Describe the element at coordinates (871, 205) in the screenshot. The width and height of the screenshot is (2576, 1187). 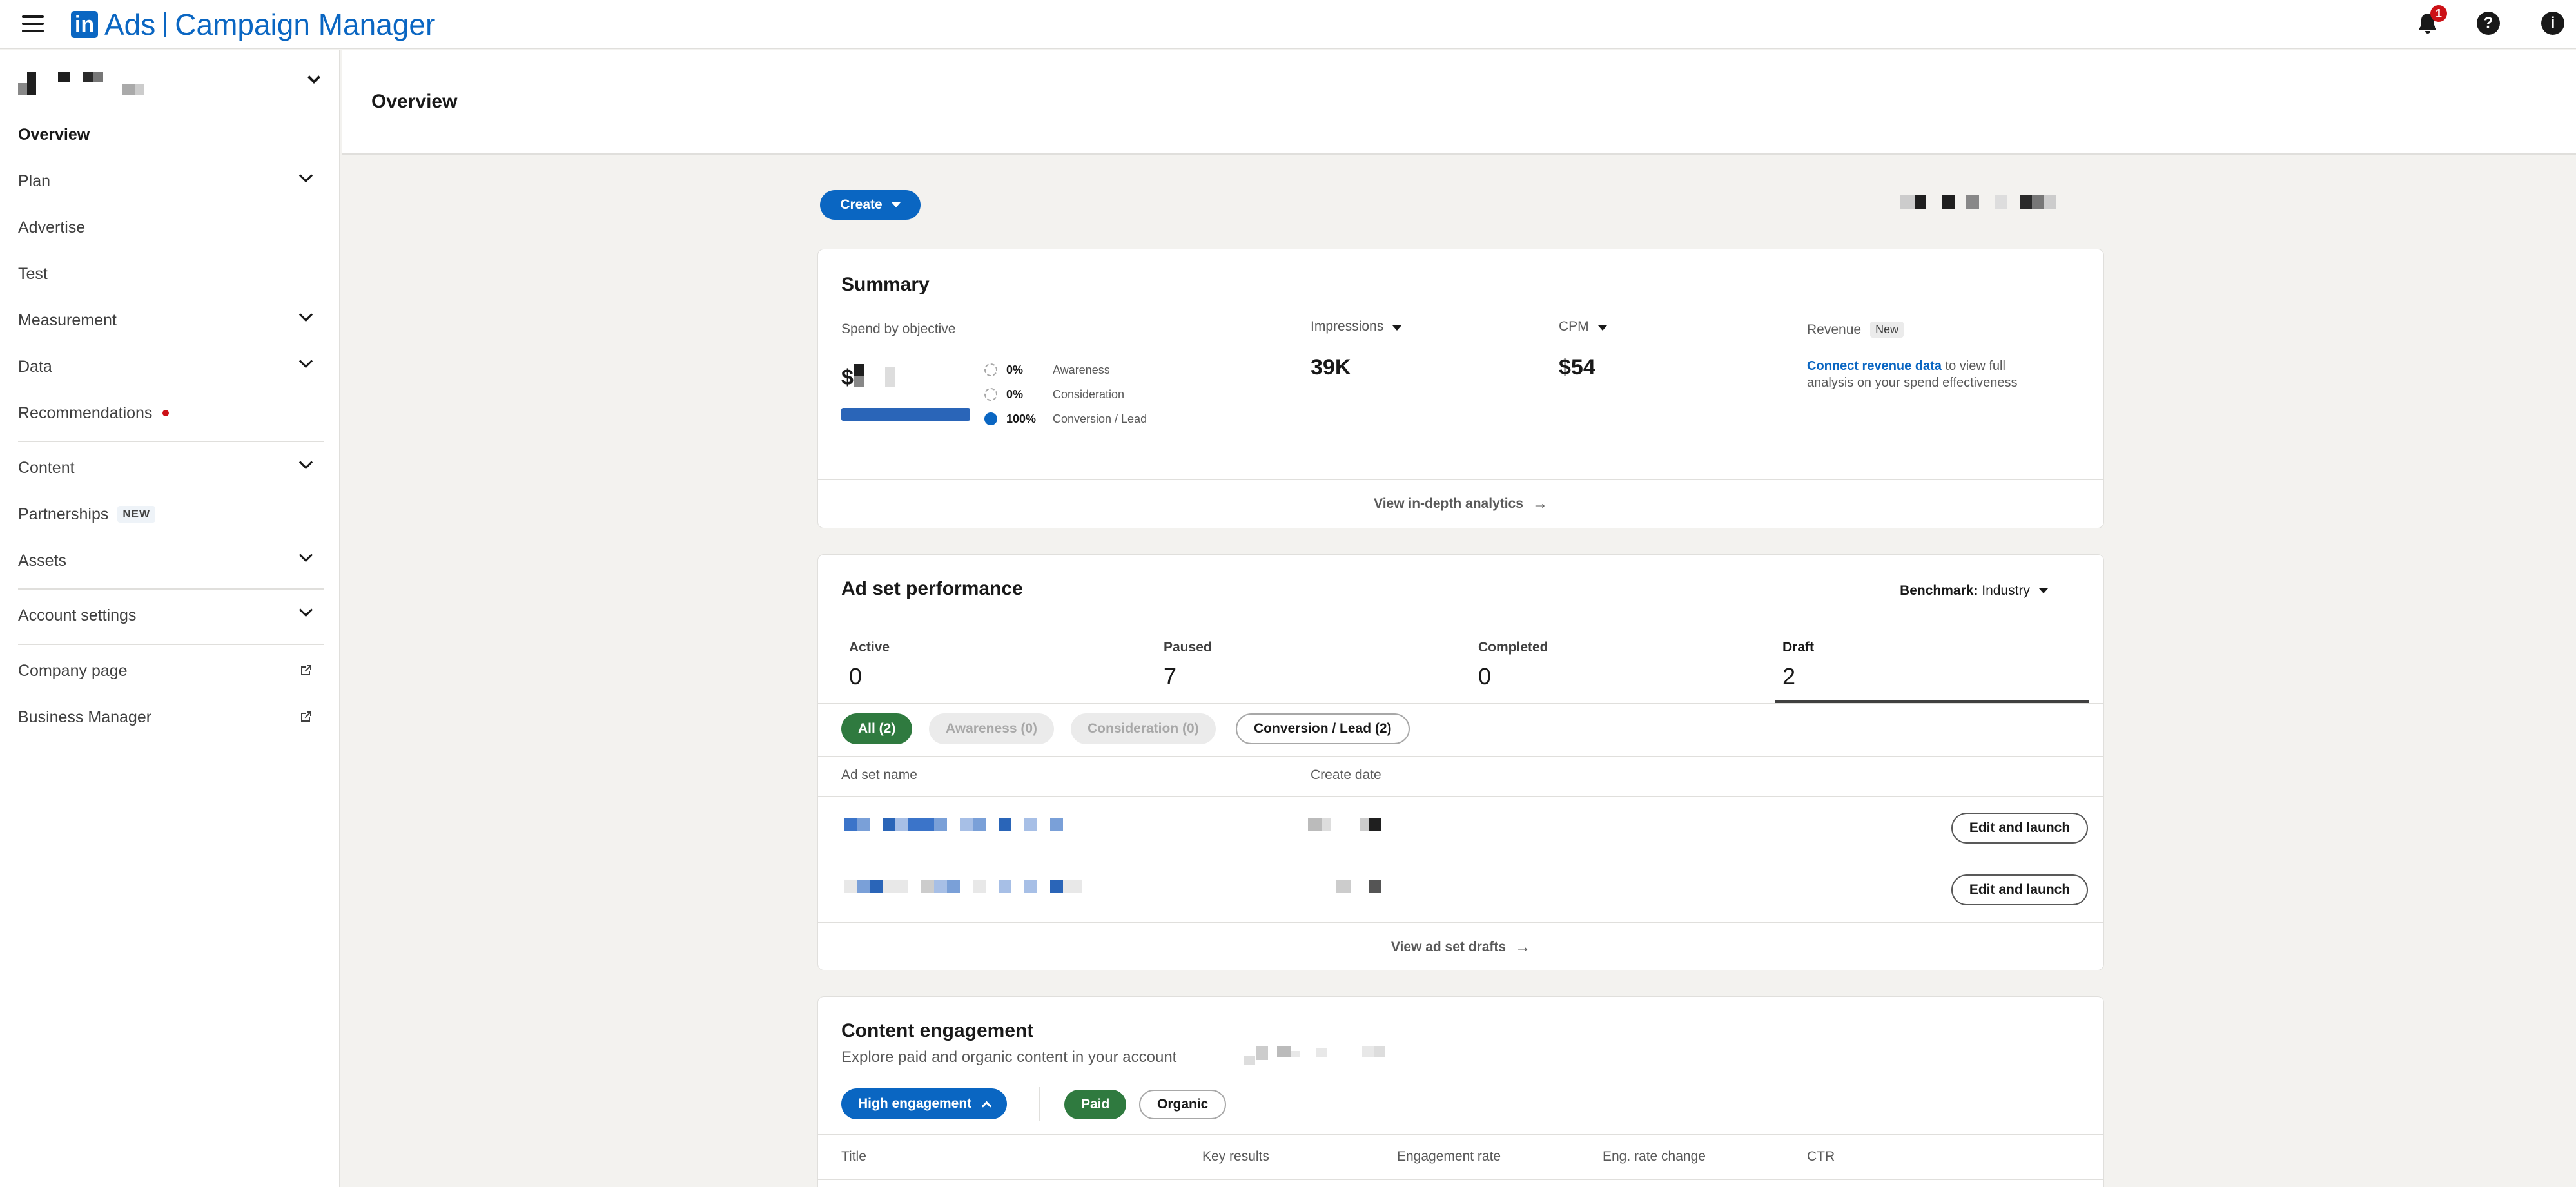
I see `create-button: Create` at that location.